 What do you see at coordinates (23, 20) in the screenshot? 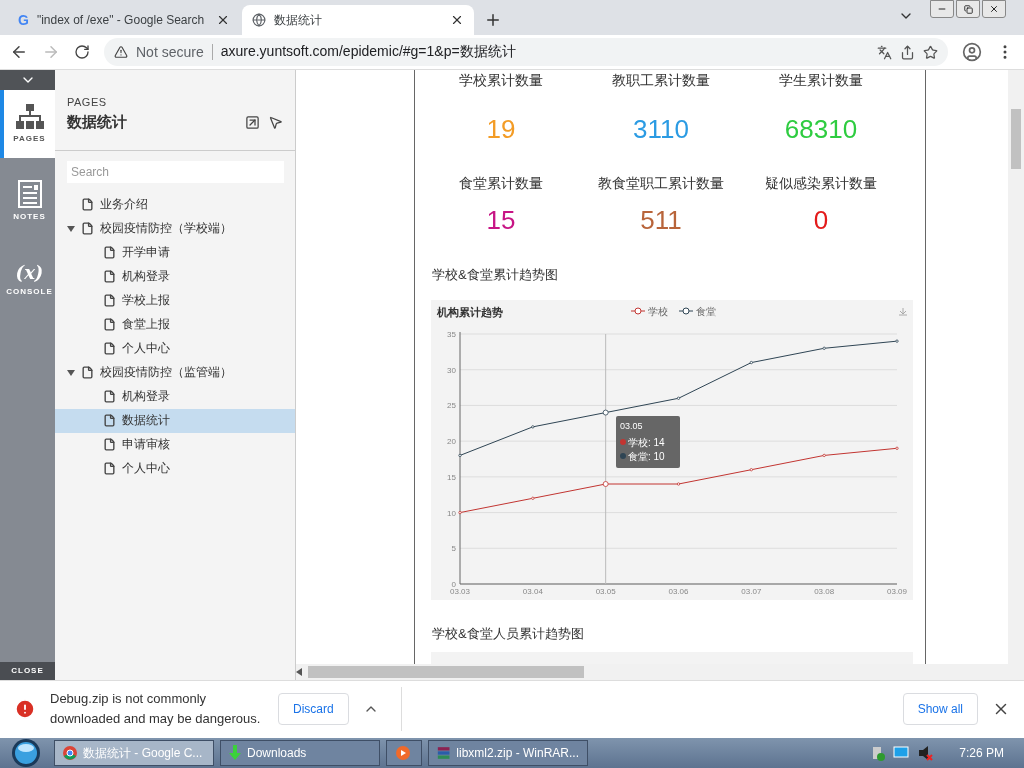
I see `google-icon: G` at bounding box center [23, 20].